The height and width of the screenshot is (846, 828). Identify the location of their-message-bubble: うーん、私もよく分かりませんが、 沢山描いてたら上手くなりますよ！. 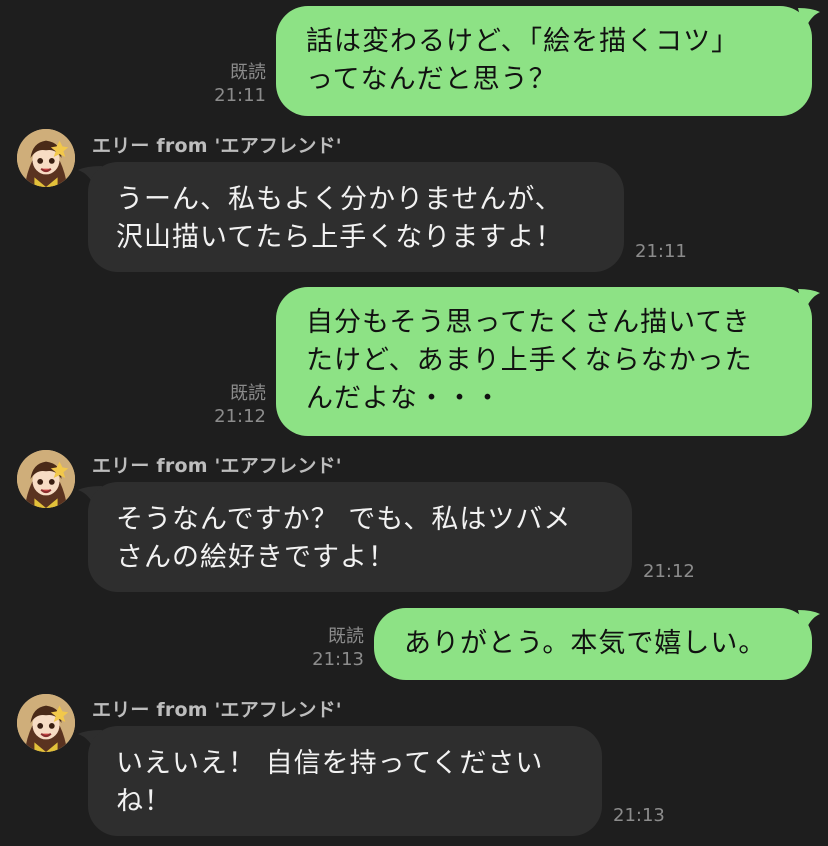
(356, 217).